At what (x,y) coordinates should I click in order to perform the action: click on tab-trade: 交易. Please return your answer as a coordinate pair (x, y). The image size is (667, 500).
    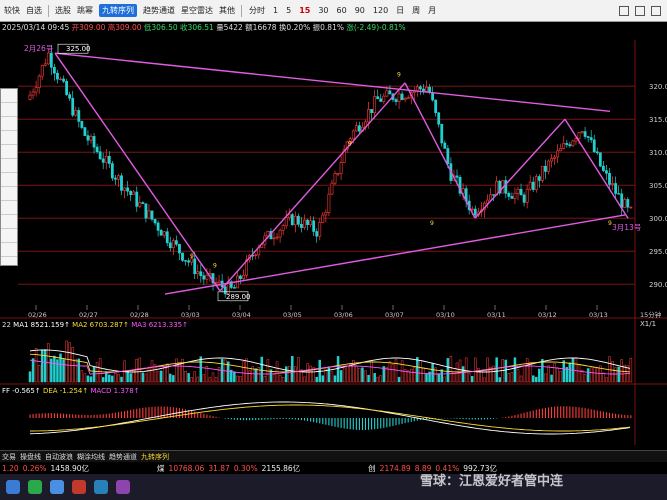
    Looking at the image, I should click on (9, 457).